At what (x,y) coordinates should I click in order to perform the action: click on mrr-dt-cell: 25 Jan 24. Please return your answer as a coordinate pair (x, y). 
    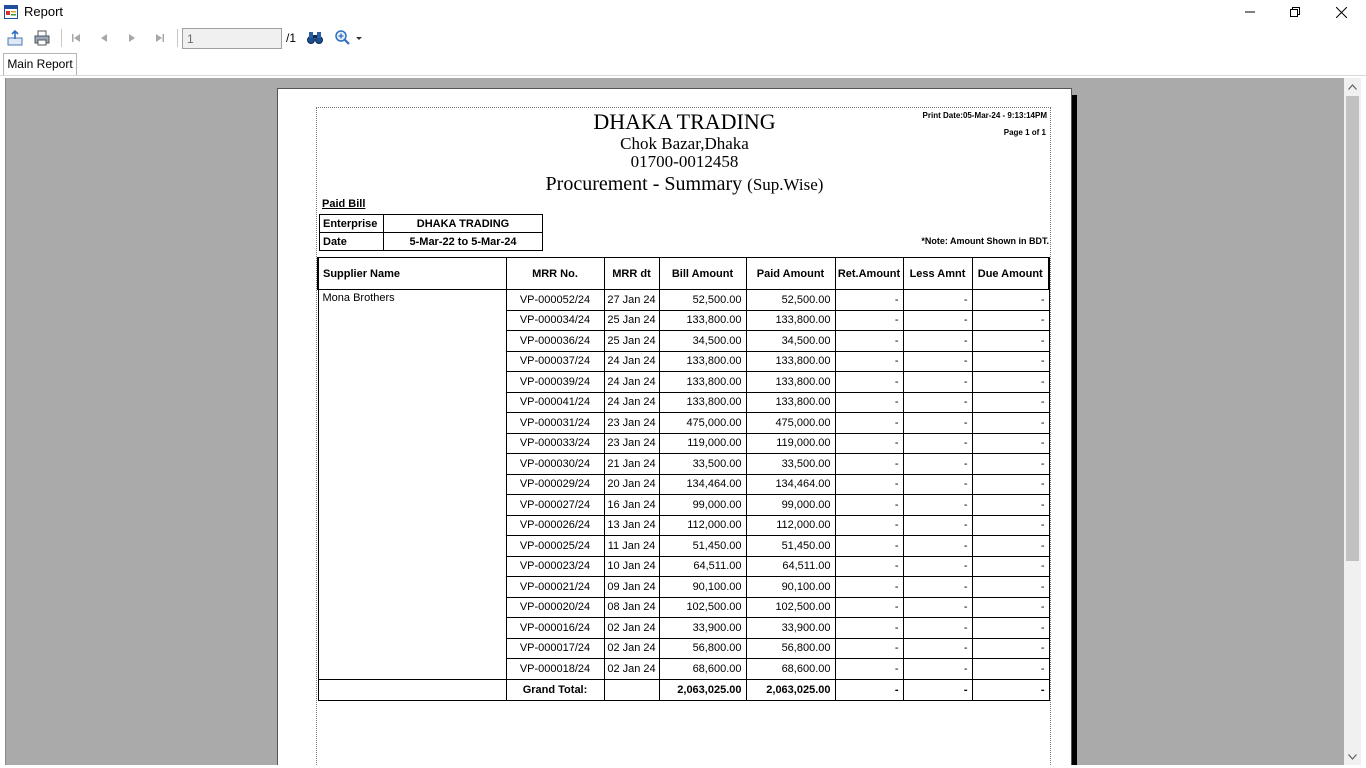
    Looking at the image, I should click on (631, 341).